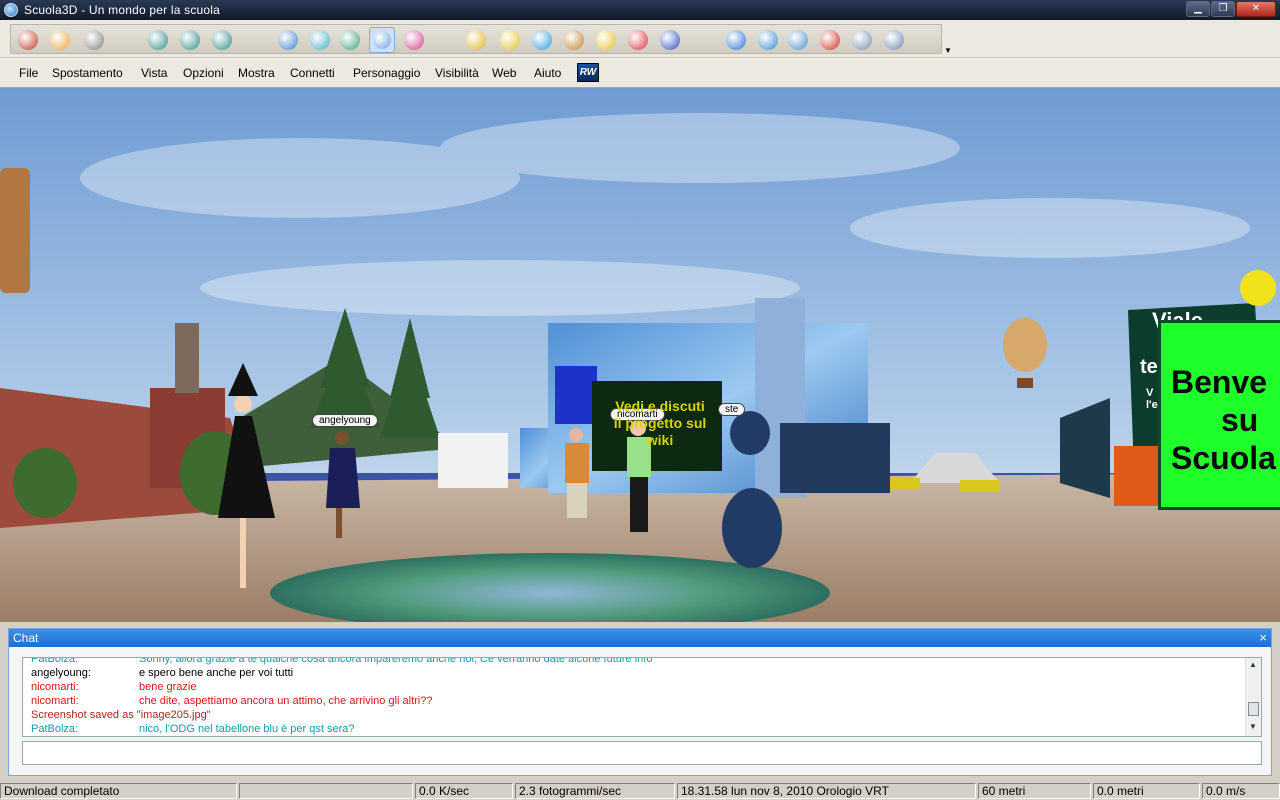 This screenshot has width=1280, height=800. Describe the element at coordinates (320, 40) in the screenshot. I see `avatar-info-icon` at that location.